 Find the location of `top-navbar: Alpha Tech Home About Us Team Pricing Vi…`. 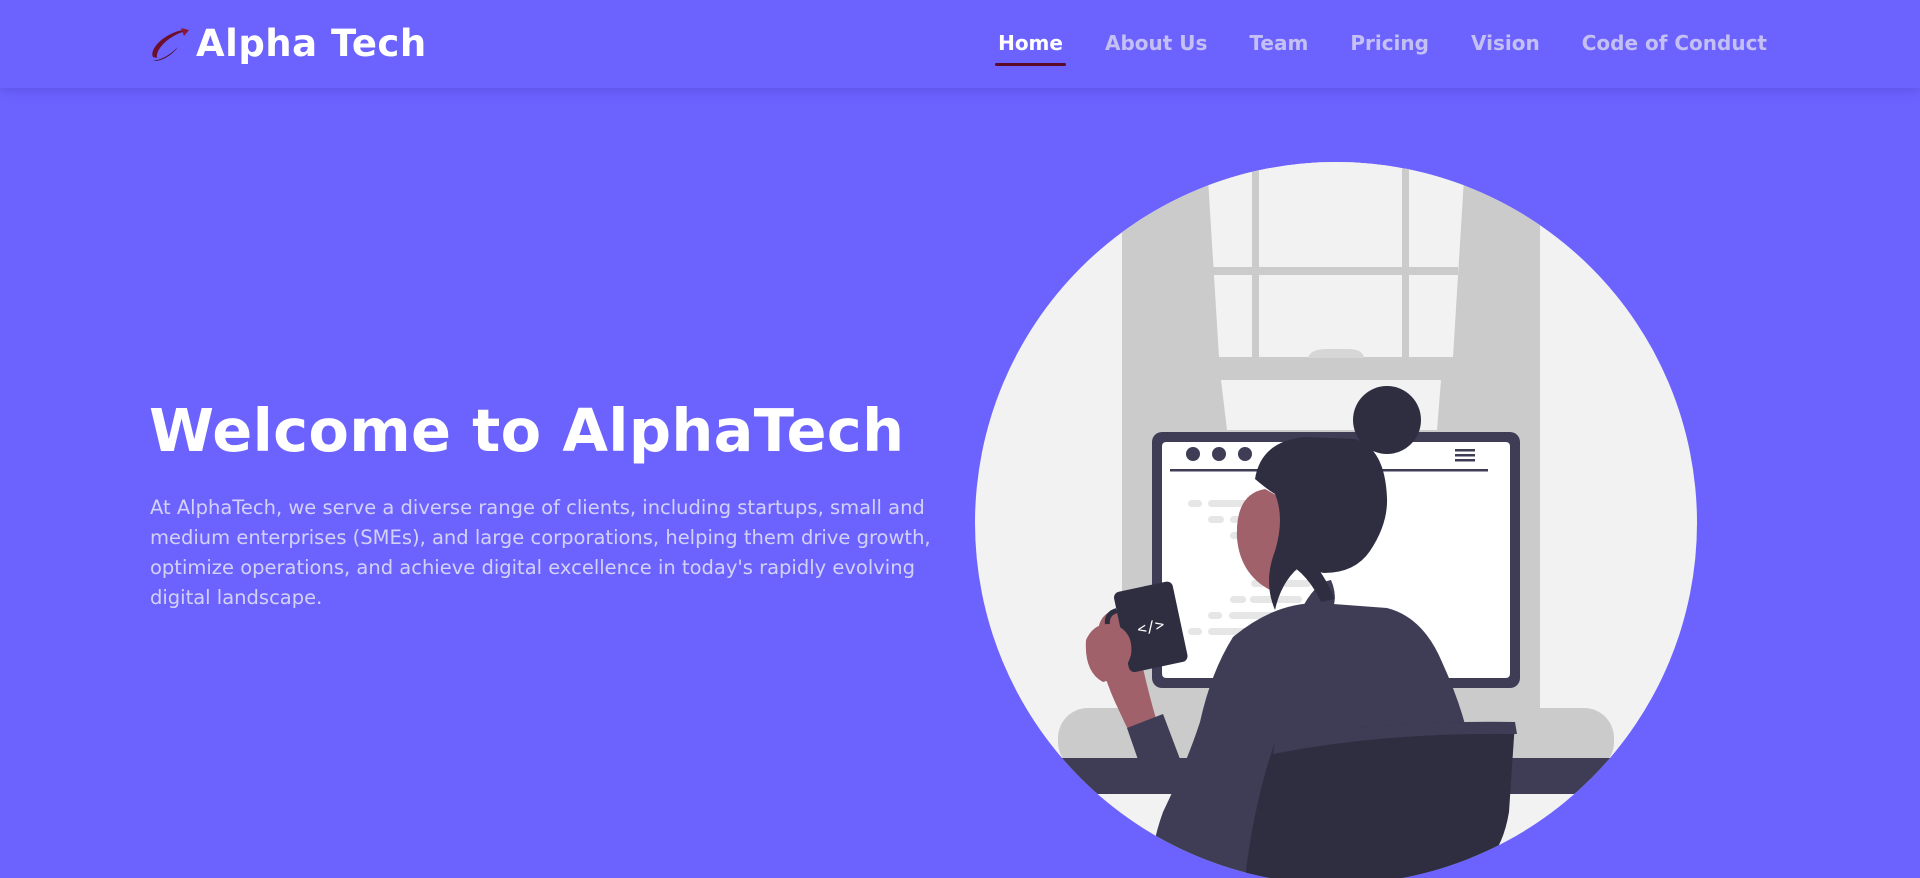

top-navbar: Alpha Tech Home About Us Team Pricing Vi… is located at coordinates (960, 44).